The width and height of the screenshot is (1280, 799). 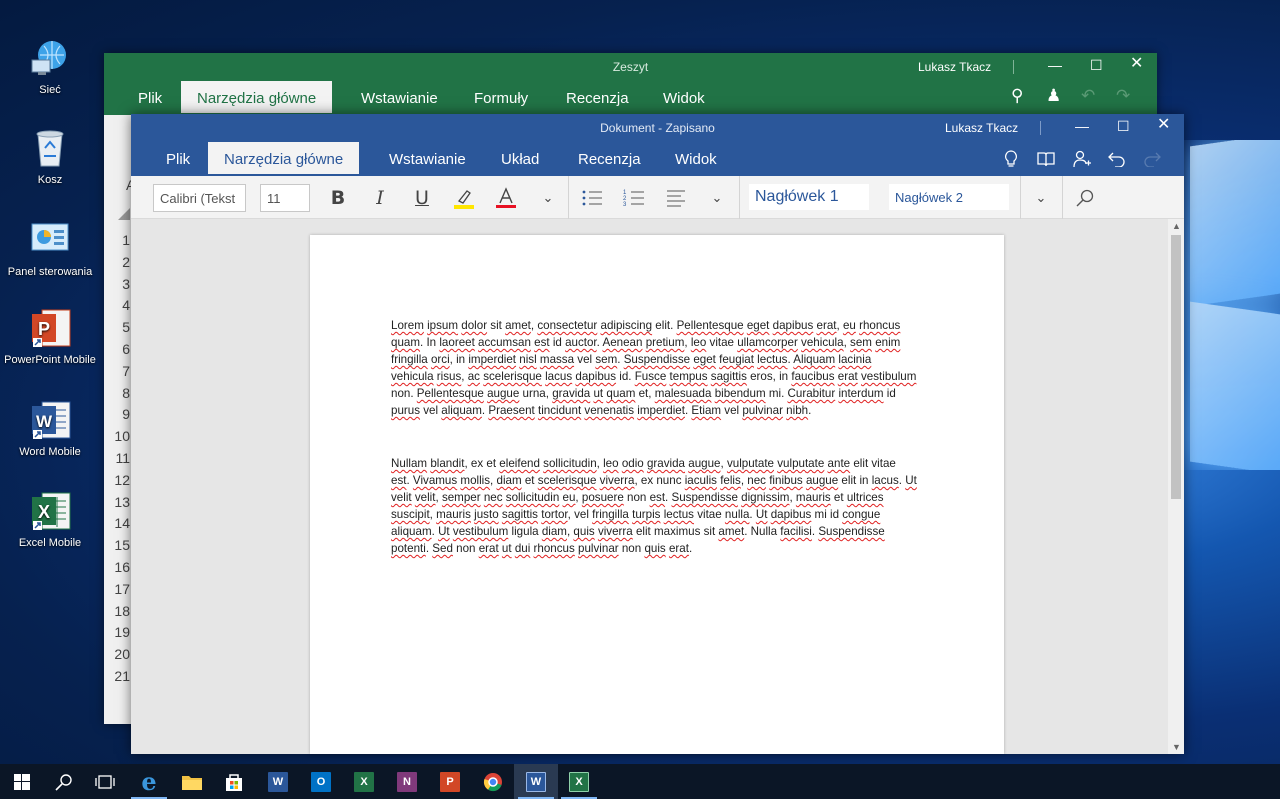 I want to click on row-number: 3, so click(x=117, y=284).